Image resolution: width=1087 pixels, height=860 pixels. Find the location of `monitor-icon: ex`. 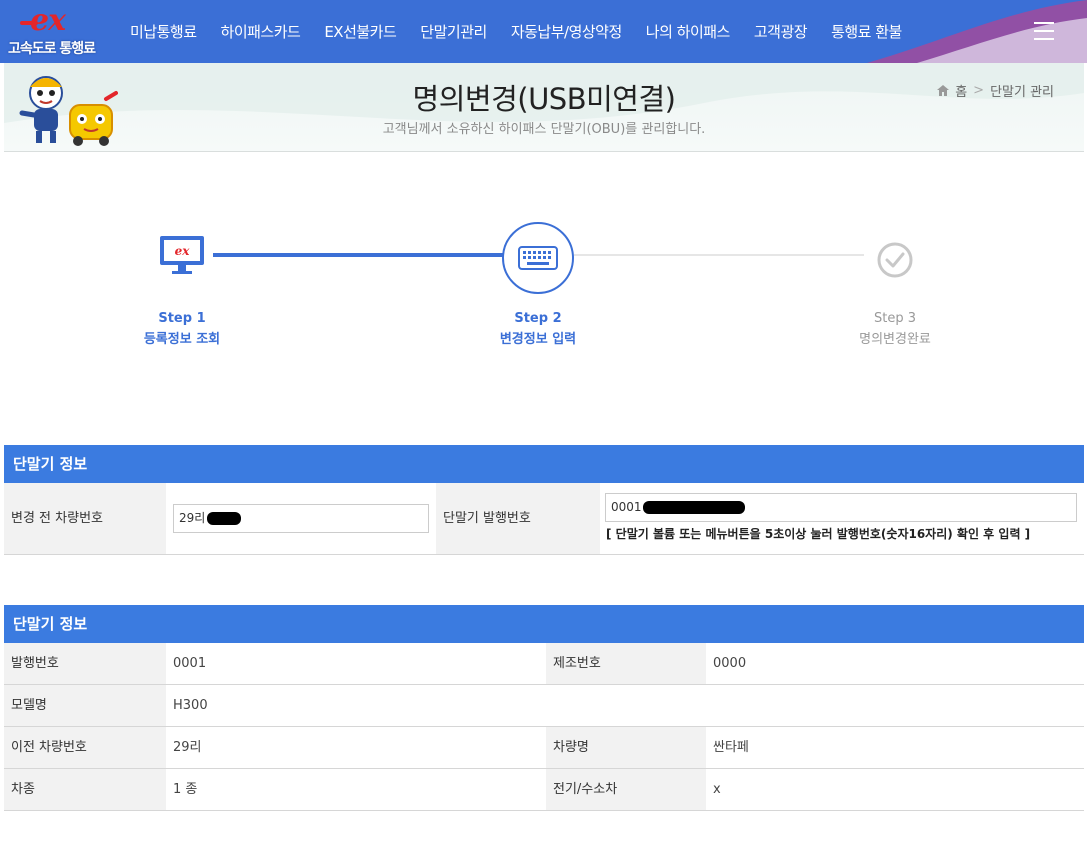

monitor-icon: ex is located at coordinates (182, 255).